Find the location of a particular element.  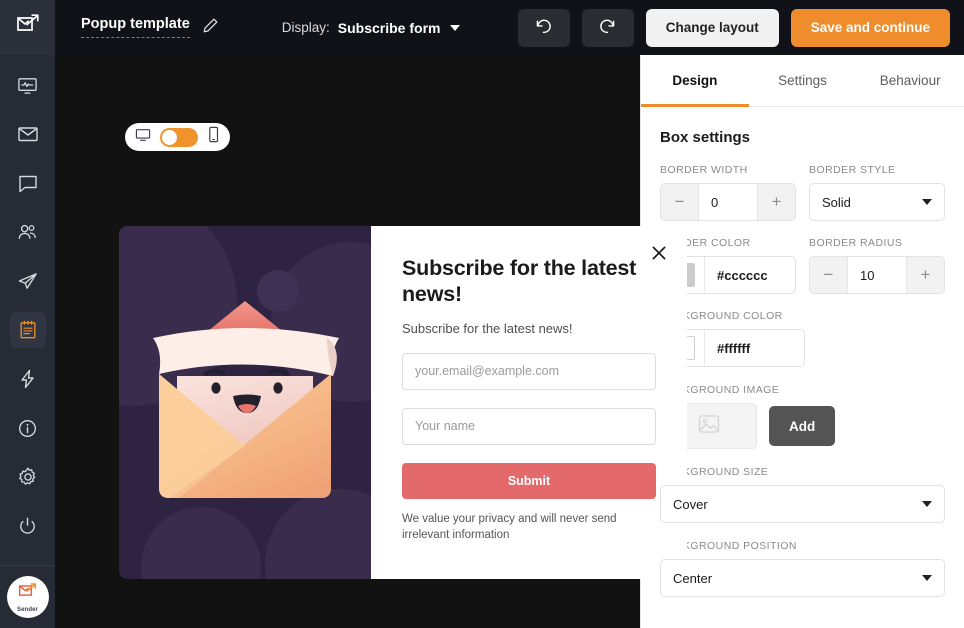

border-style-label: BORDER STYLE is located at coordinates (852, 170).